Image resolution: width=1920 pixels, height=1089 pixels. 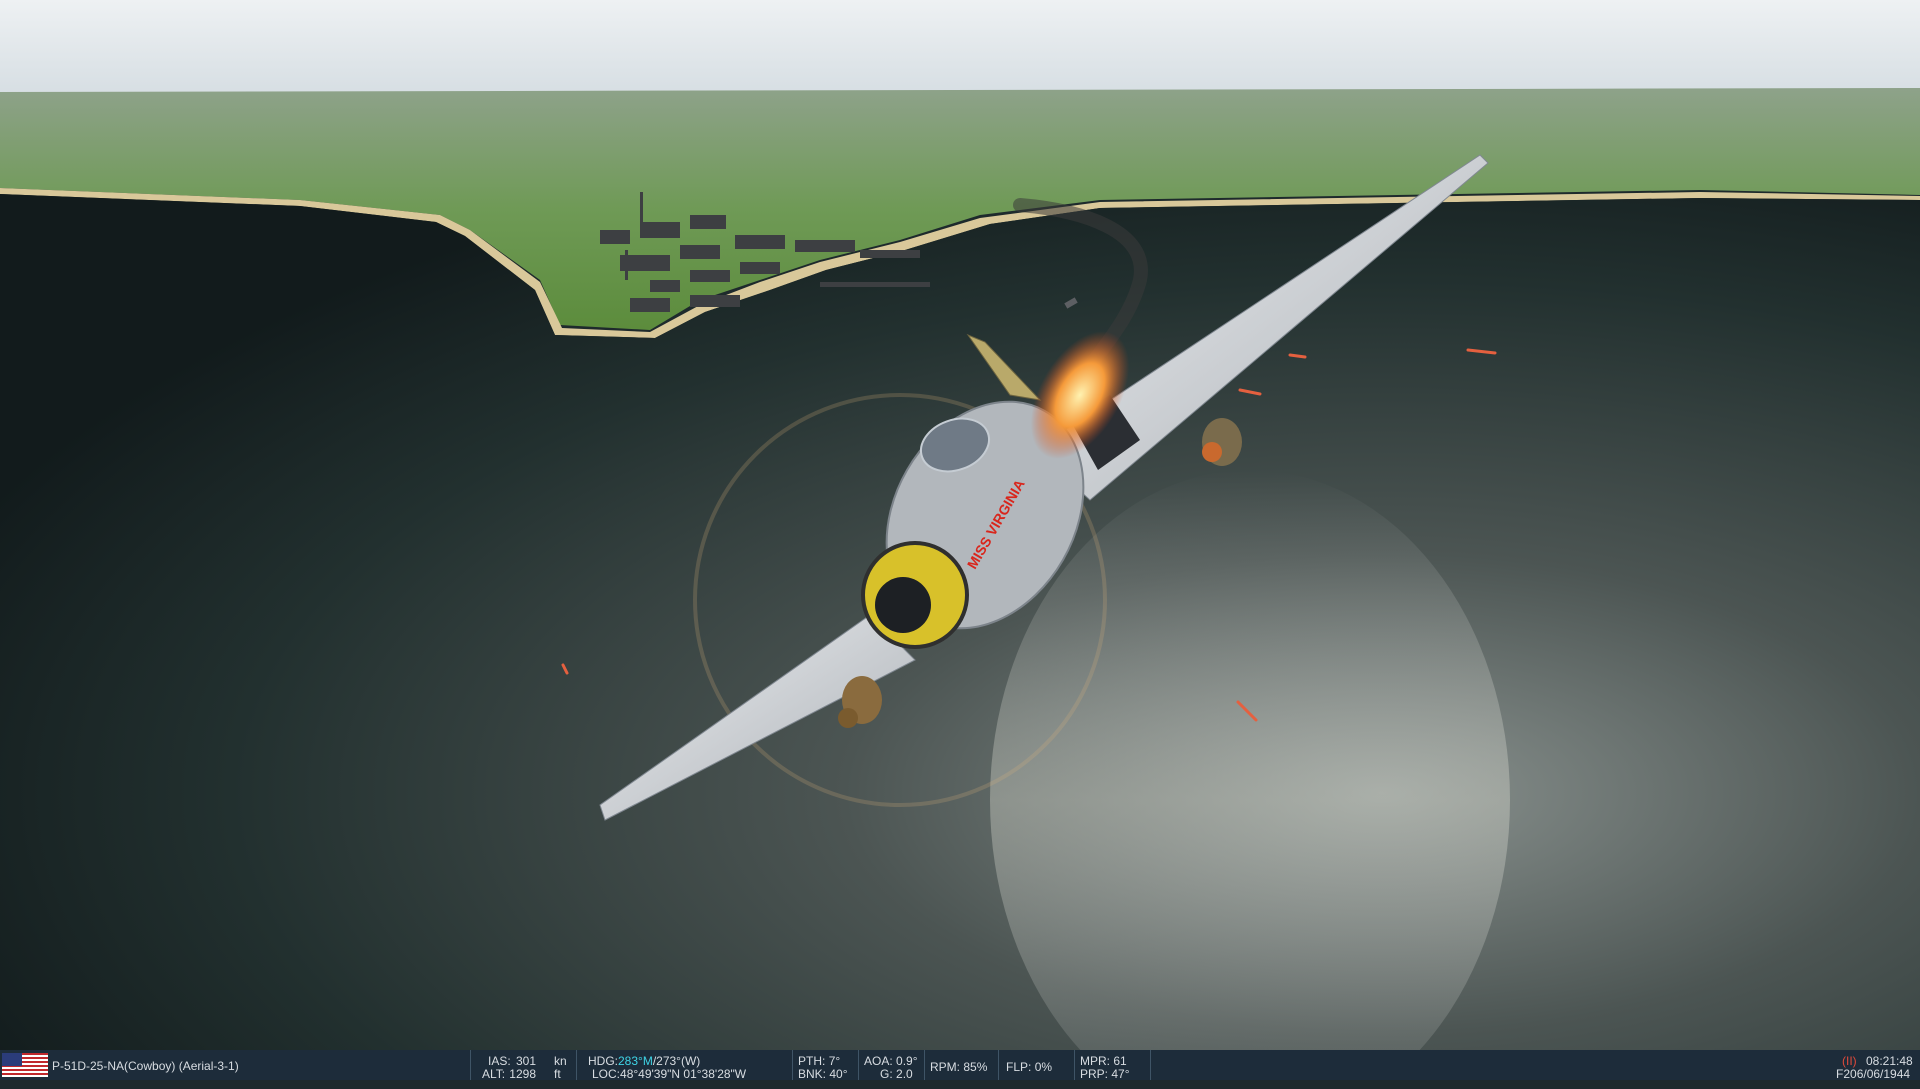 What do you see at coordinates (1880, 1074) in the screenshot?
I see `date-value: 06/06/1944` at bounding box center [1880, 1074].